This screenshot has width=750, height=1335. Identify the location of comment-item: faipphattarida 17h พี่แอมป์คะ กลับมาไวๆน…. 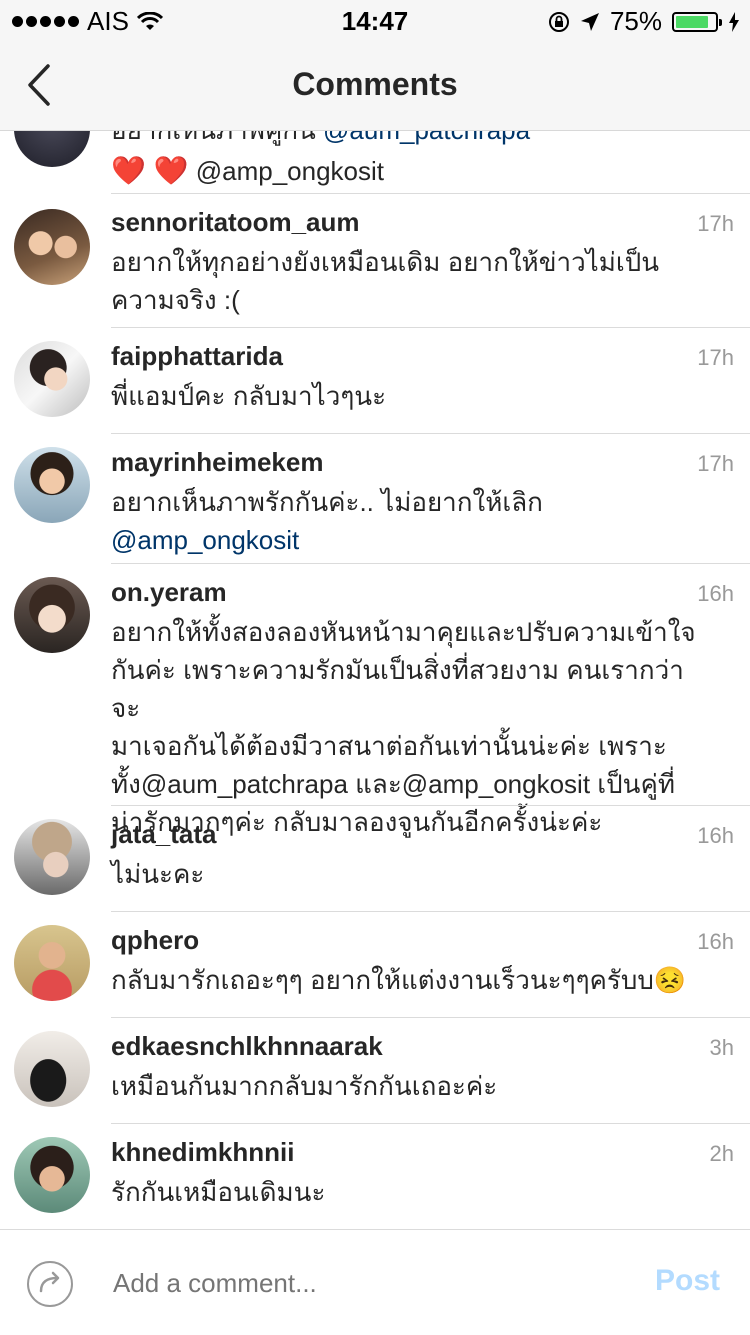
(375, 380).